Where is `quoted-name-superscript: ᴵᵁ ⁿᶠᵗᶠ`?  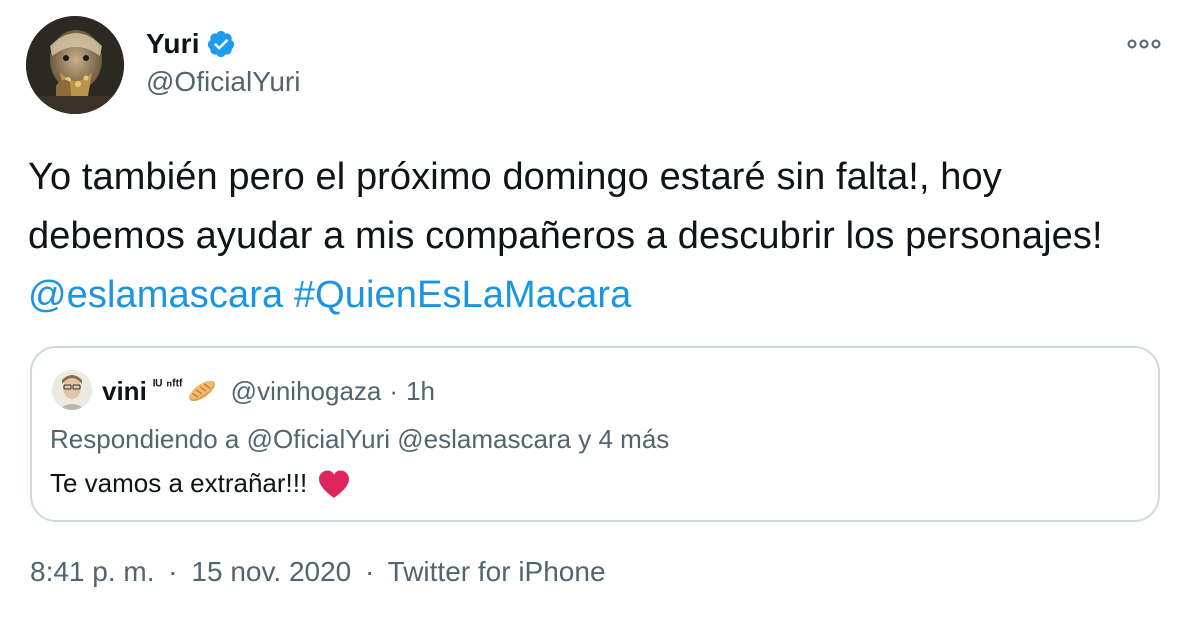
quoted-name-superscript: ᴵᵁ ⁿᶠᵗᶠ is located at coordinates (167, 385).